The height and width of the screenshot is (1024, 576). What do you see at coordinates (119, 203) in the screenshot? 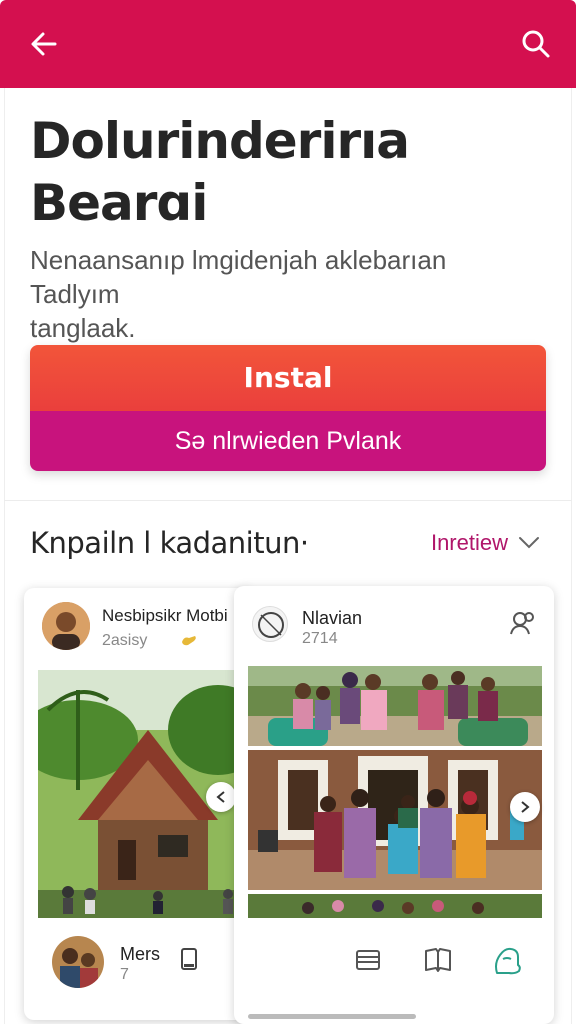
I see `title-line-2: Bearɑi` at bounding box center [119, 203].